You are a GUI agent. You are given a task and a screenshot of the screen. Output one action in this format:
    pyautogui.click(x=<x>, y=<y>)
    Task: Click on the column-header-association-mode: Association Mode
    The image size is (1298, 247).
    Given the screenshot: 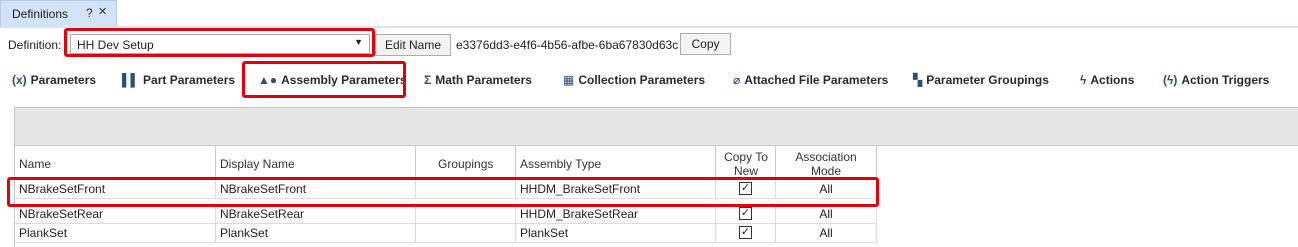 What is the action you would take?
    pyautogui.click(x=826, y=163)
    